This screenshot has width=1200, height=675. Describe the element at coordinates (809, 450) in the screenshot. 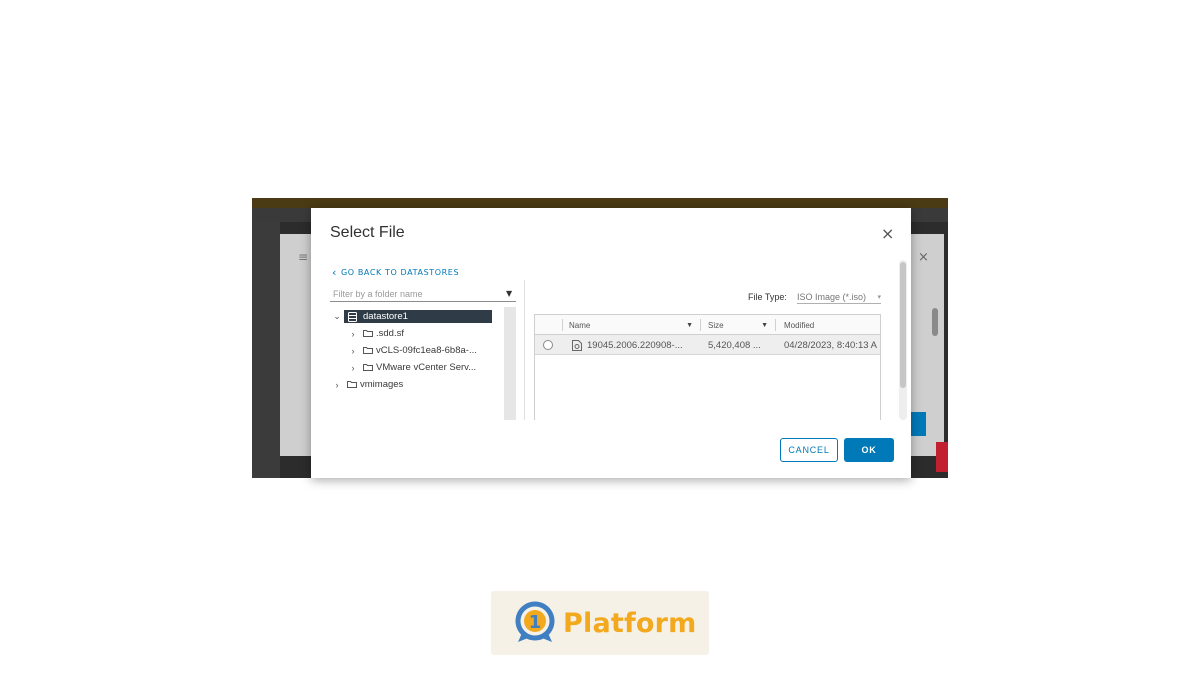

I see `cancel-button: CANCEL` at that location.